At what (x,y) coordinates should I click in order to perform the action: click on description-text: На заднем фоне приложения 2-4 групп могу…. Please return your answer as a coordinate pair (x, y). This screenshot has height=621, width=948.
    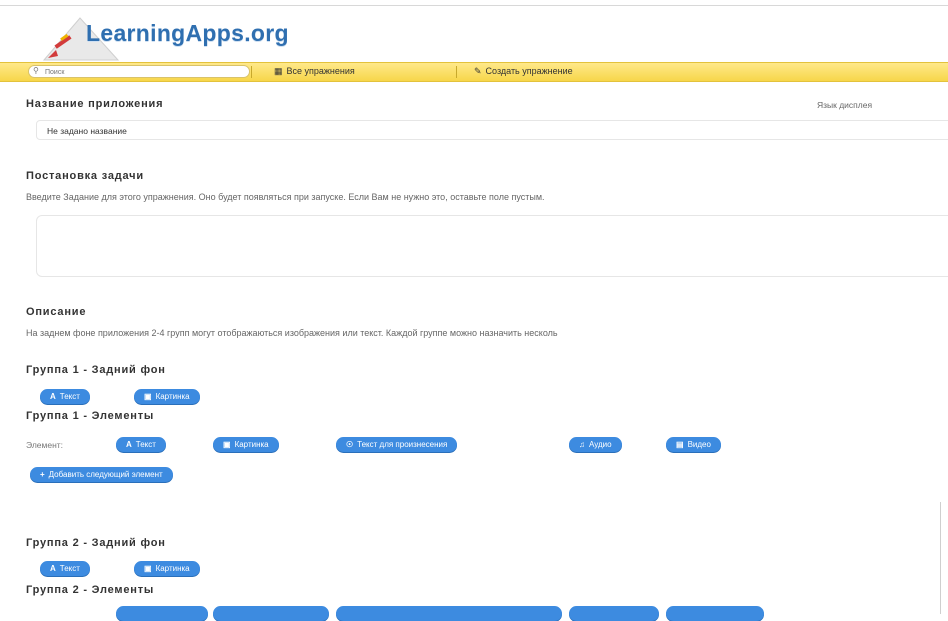
    Looking at the image, I should click on (292, 333).